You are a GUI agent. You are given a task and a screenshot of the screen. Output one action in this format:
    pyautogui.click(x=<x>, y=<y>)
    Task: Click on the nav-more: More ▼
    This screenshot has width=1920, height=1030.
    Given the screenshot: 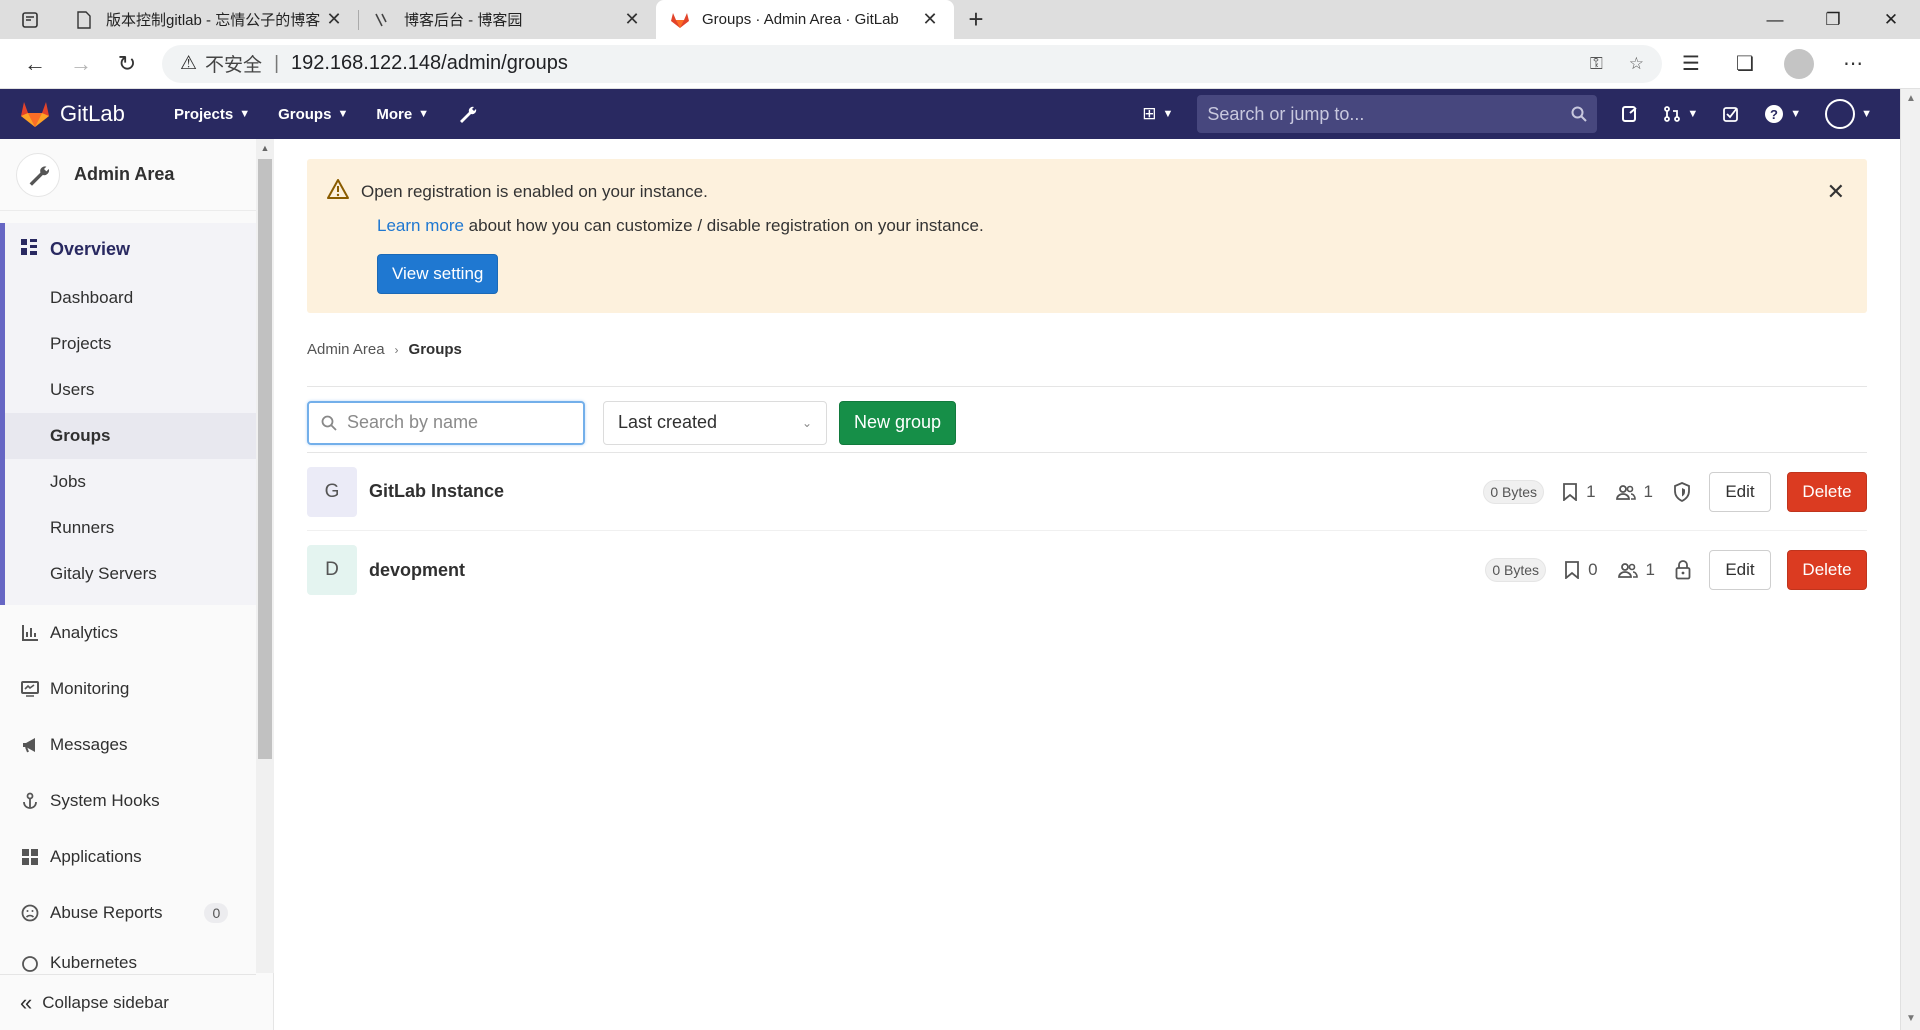 What is the action you would take?
    pyautogui.click(x=402, y=114)
    